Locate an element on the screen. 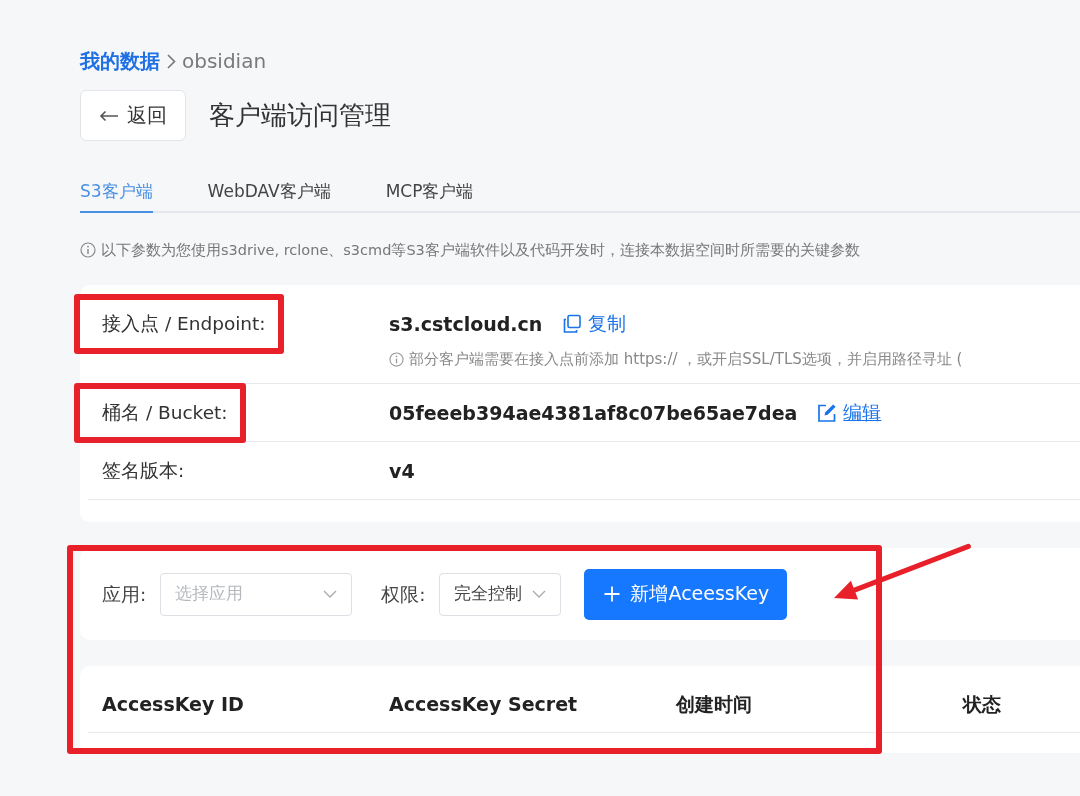 The width and height of the screenshot is (1080, 796). plus-icon is located at coordinates (612, 594).